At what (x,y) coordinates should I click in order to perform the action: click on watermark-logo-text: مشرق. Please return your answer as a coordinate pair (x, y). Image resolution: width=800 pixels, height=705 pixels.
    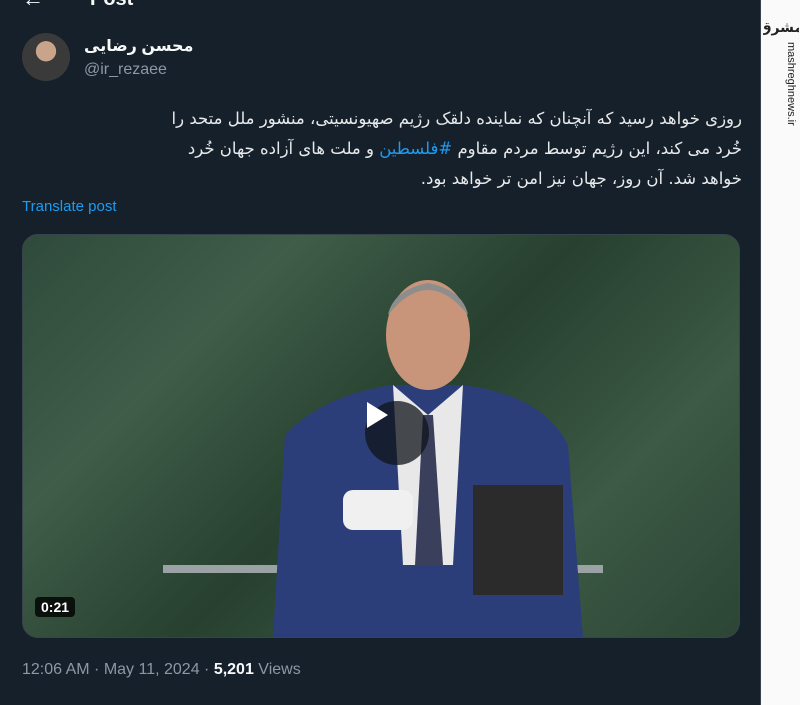
    Looking at the image, I should click on (781, 28).